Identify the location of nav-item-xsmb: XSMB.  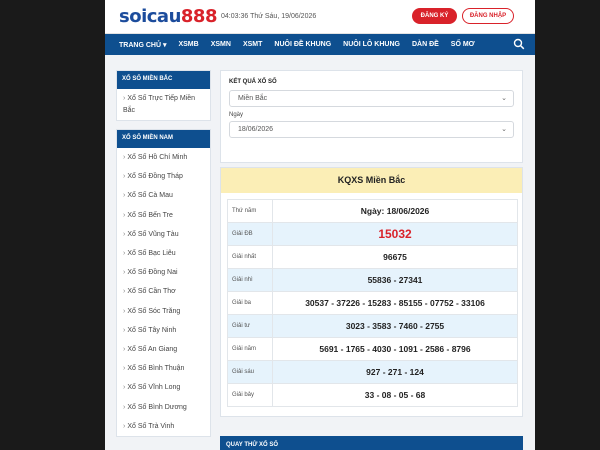
(188, 44).